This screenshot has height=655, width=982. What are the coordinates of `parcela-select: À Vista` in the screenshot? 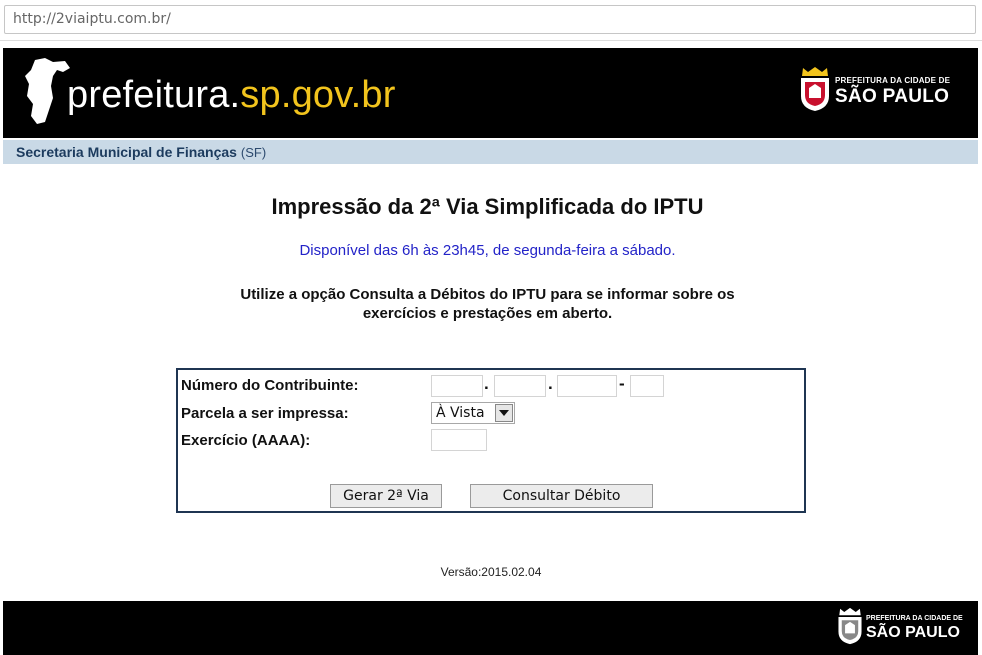 It's located at (473, 413).